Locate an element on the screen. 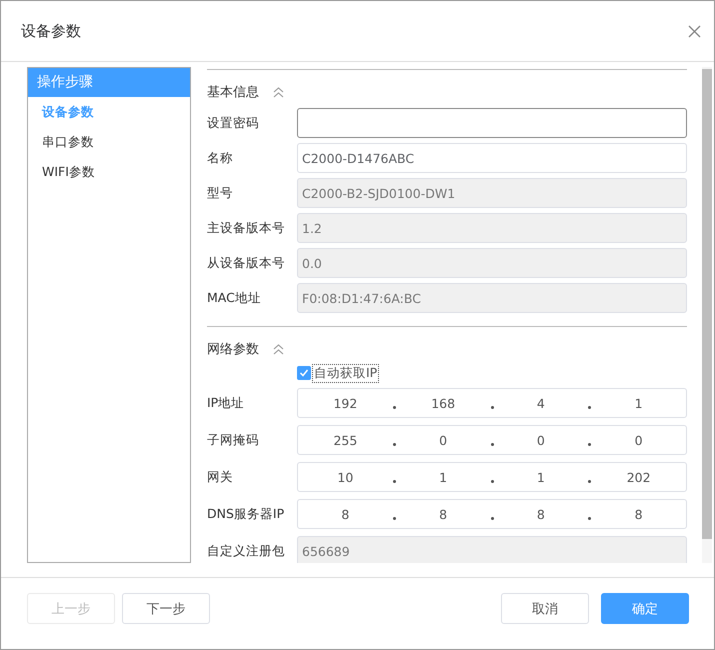 This screenshot has width=715, height=650. readonly-field: F0:08:D1:47:6A:BC is located at coordinates (492, 298).